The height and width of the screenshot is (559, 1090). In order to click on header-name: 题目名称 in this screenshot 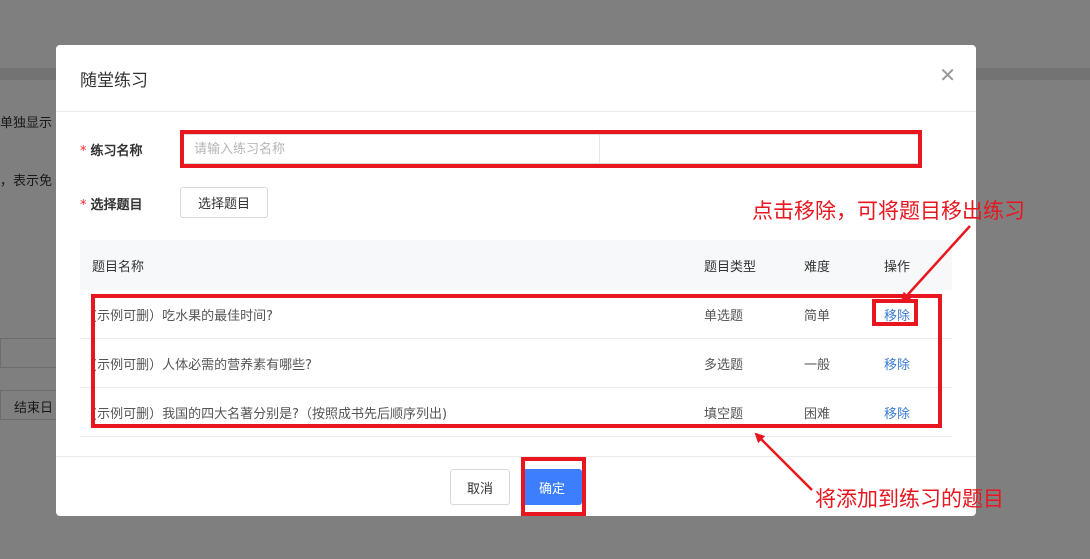, I will do `click(118, 267)`.